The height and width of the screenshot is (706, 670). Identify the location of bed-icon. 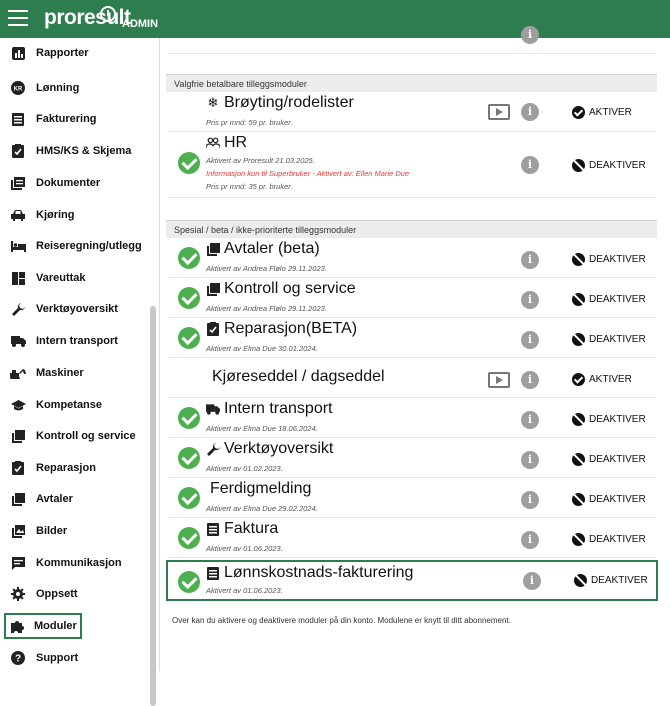
(18, 246).